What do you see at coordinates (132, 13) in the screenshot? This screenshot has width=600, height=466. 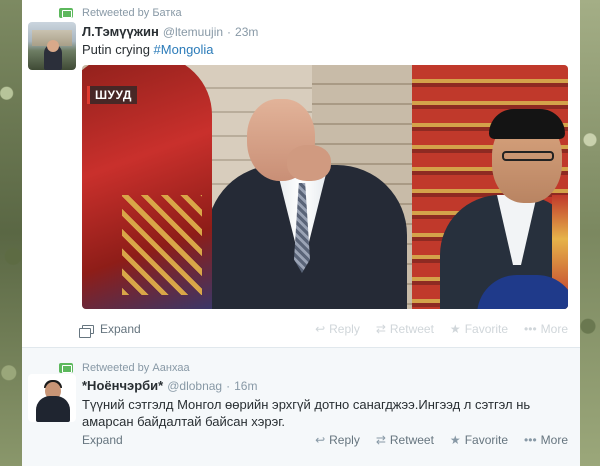 I see `retweeted-by-label: Retweeted by Батка` at bounding box center [132, 13].